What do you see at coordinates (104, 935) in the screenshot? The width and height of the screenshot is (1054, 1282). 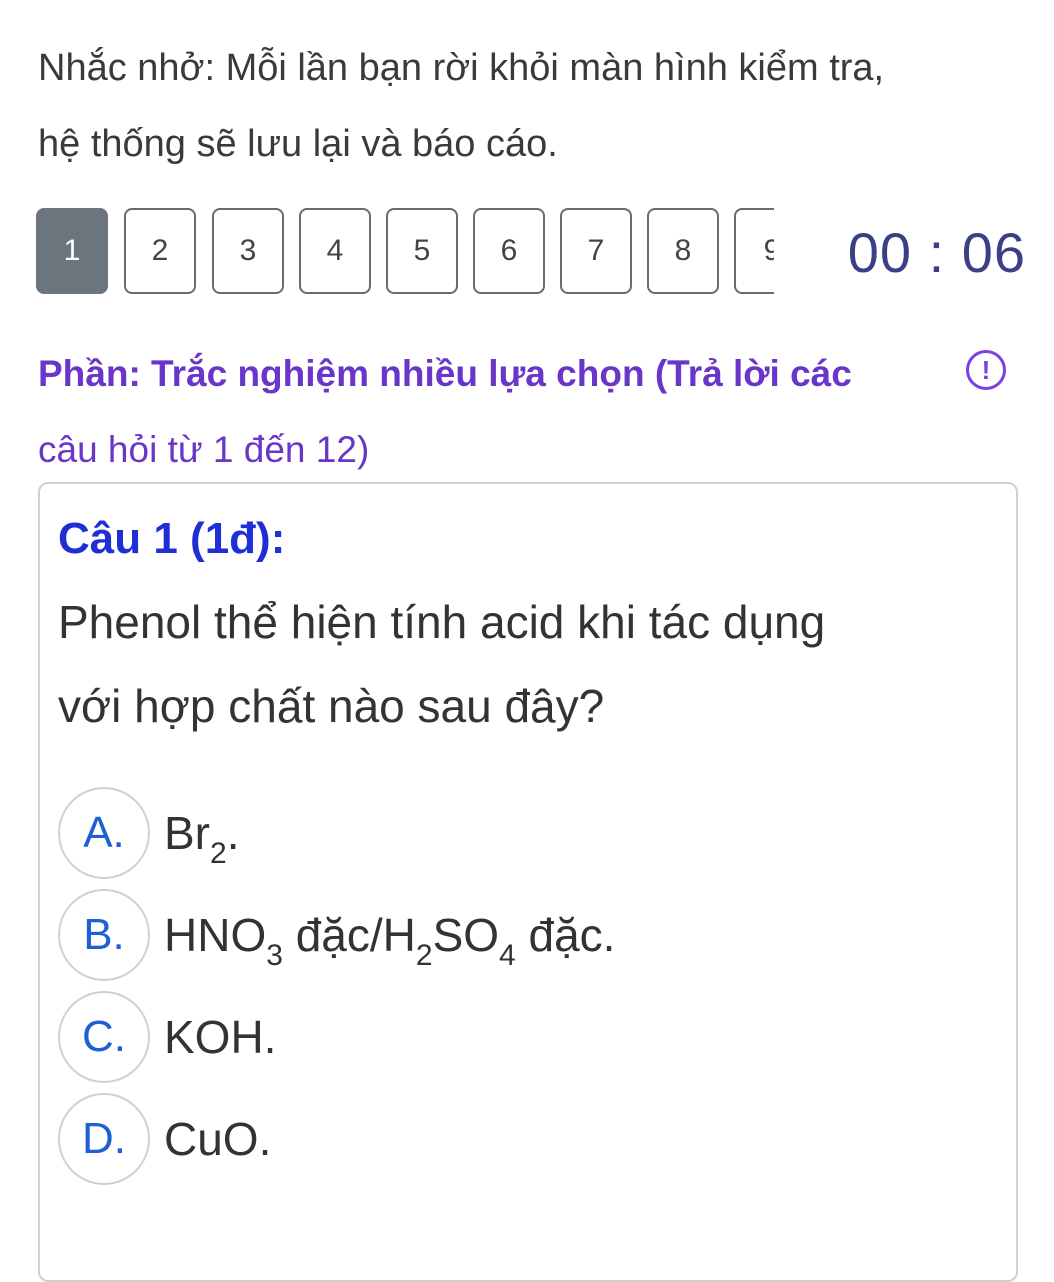 I see `option-radio-b: B.` at bounding box center [104, 935].